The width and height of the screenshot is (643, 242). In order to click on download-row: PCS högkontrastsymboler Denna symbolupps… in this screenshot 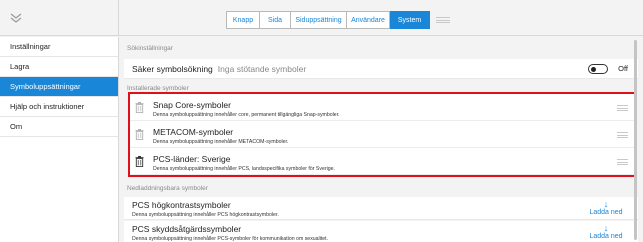, I will do `click(381, 208)`.